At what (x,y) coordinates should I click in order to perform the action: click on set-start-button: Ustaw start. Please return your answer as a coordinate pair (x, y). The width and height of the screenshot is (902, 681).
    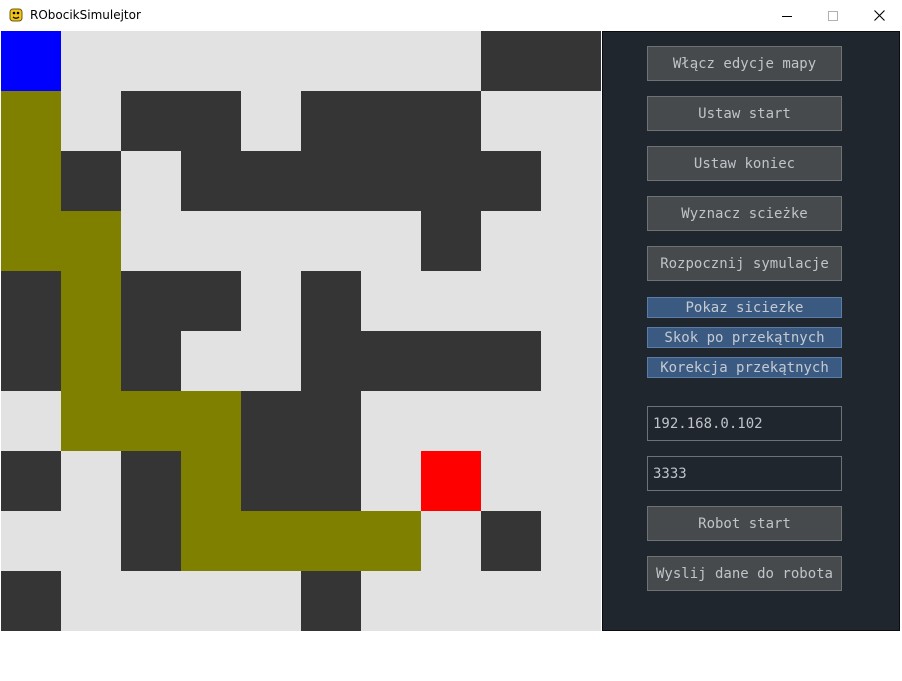
    Looking at the image, I should click on (744, 113).